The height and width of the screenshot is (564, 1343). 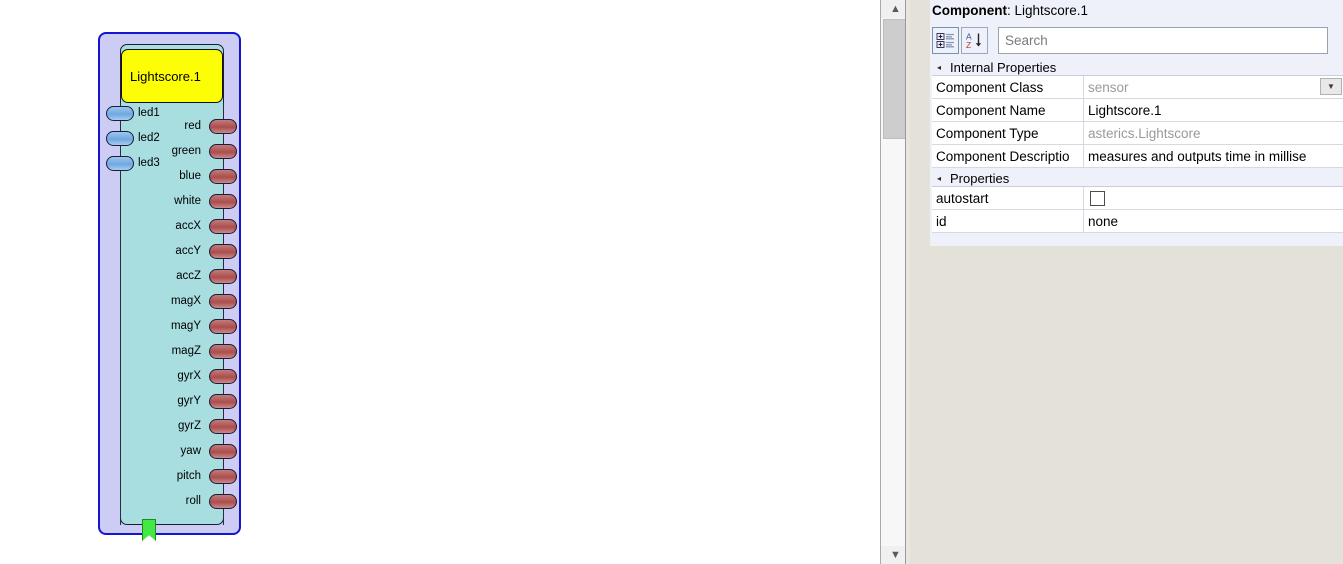 I want to click on property-name: Component Descriptio, so click(x=1008, y=156).